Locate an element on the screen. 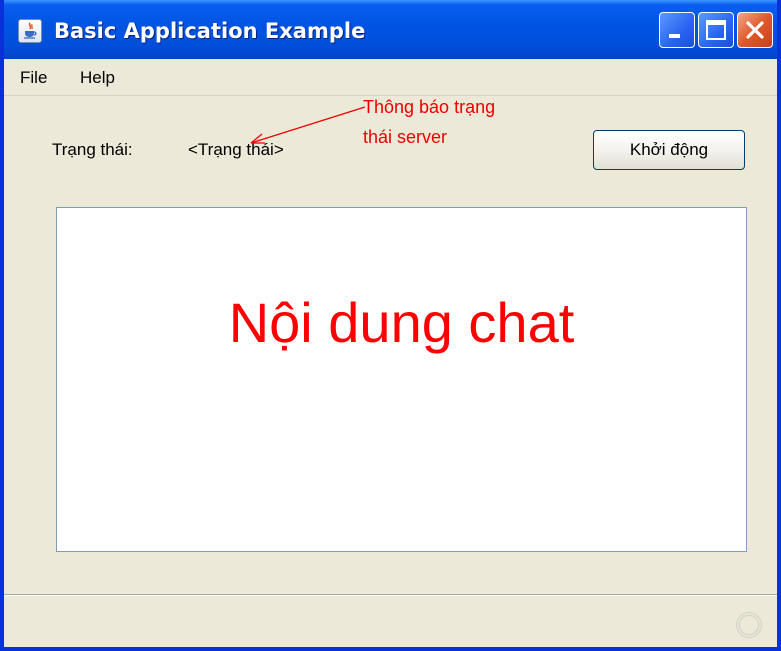 Image resolution: width=781 pixels, height=651 pixels. status-label: Trạng thái: is located at coordinates (92, 149).